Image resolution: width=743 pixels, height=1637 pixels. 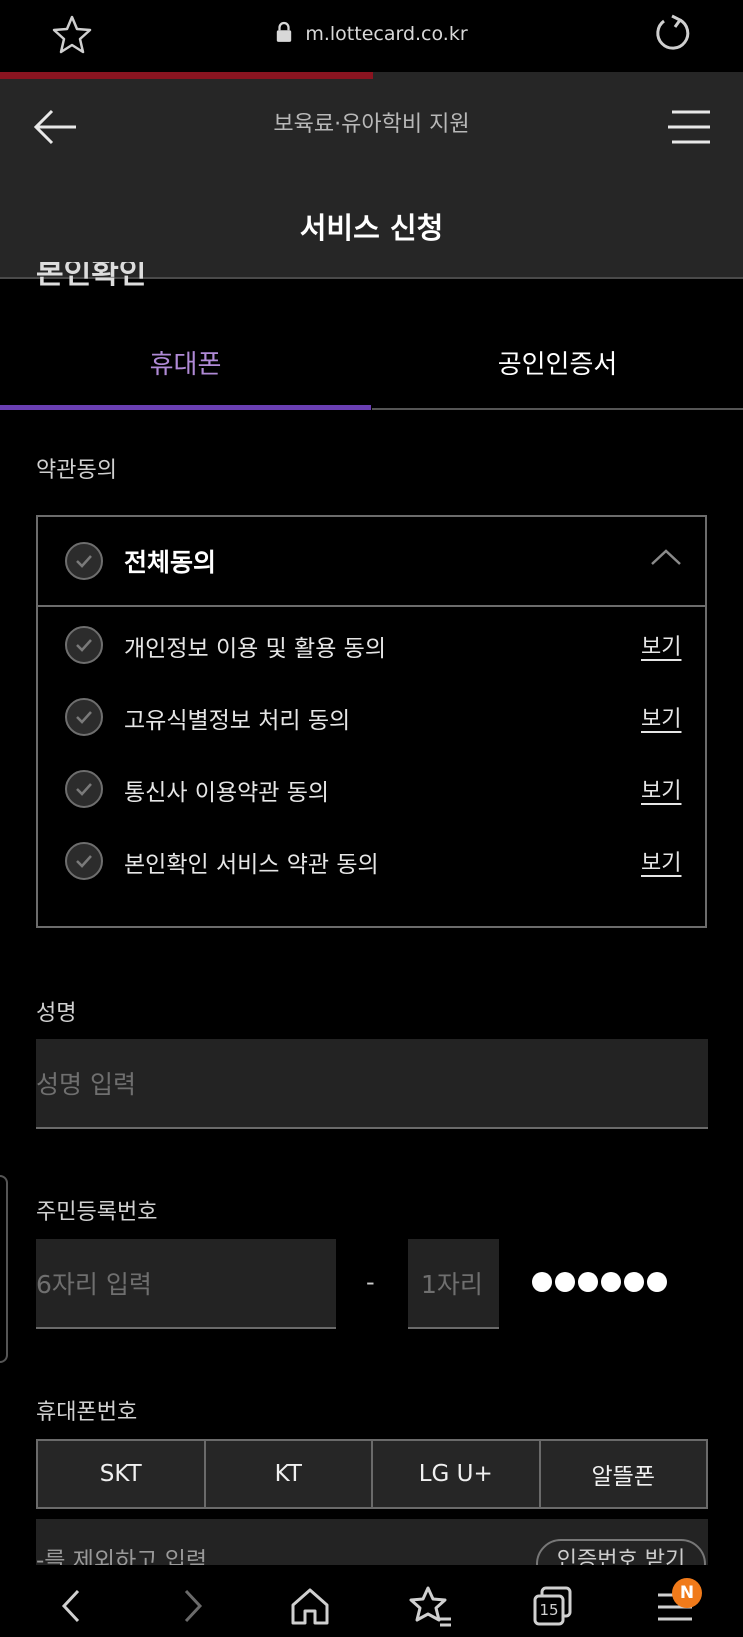 I want to click on nav-bookmarks-icon, so click(x=431, y=1606).